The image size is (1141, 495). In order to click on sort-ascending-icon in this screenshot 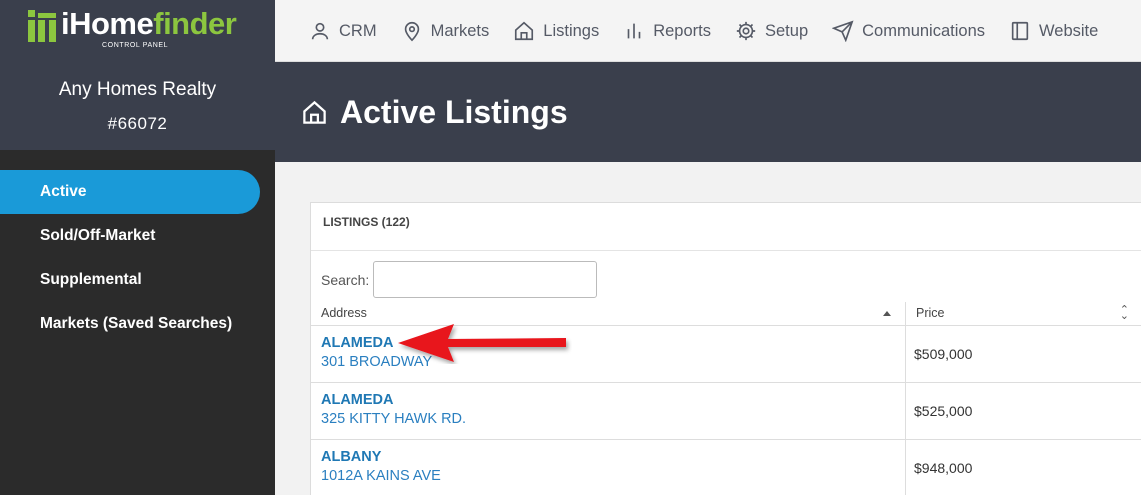, I will do `click(887, 313)`.